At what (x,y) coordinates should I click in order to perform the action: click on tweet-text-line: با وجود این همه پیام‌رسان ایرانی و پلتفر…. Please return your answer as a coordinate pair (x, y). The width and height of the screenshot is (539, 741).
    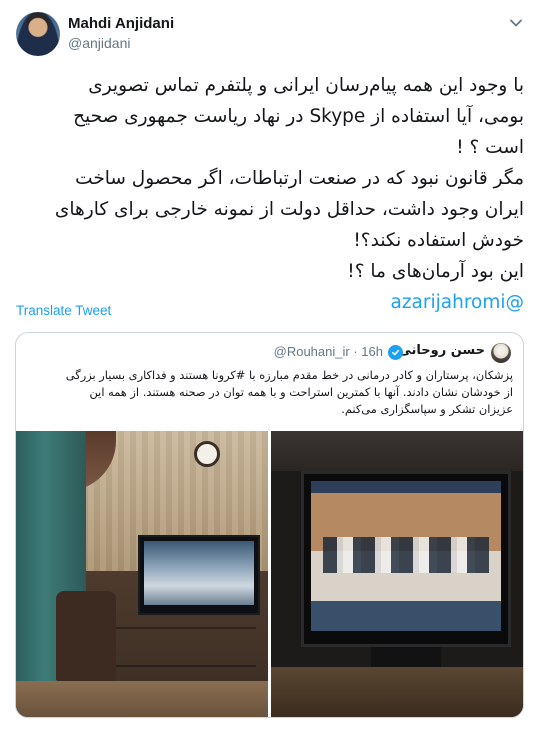
    Looking at the image, I should click on (306, 85).